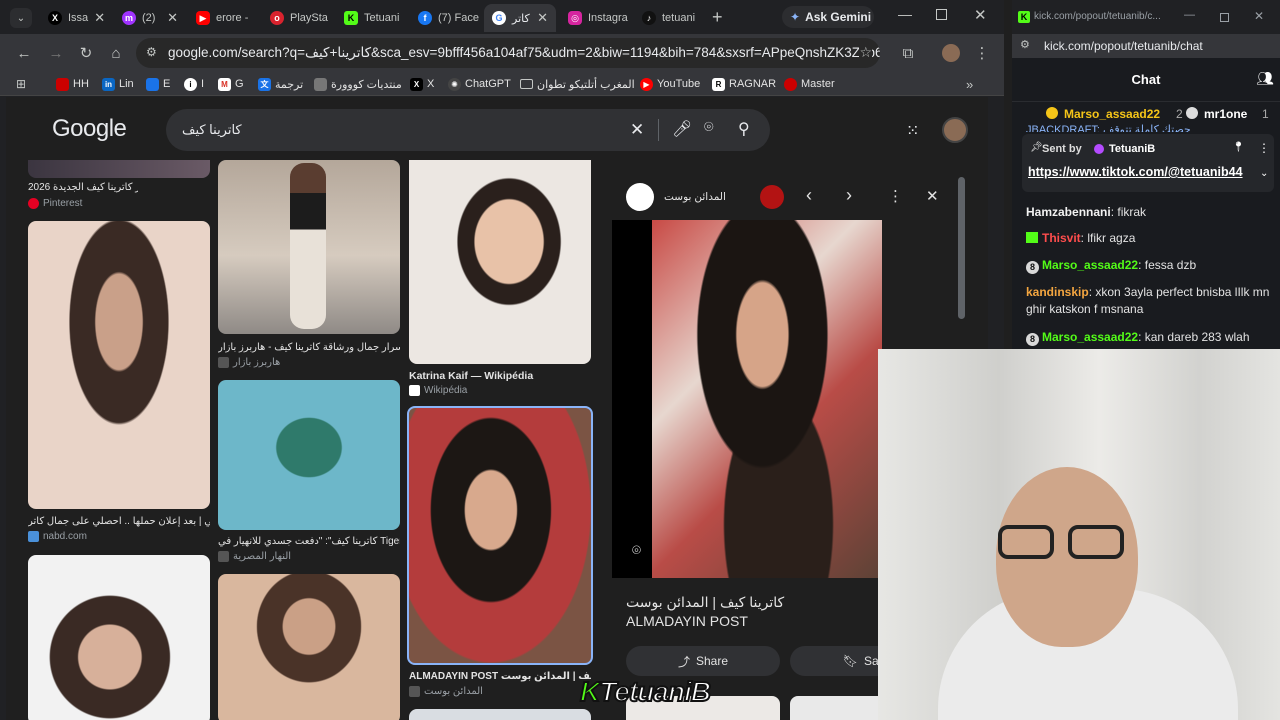  I want to click on tab-x: X Issa ✕, so click(76, 18).